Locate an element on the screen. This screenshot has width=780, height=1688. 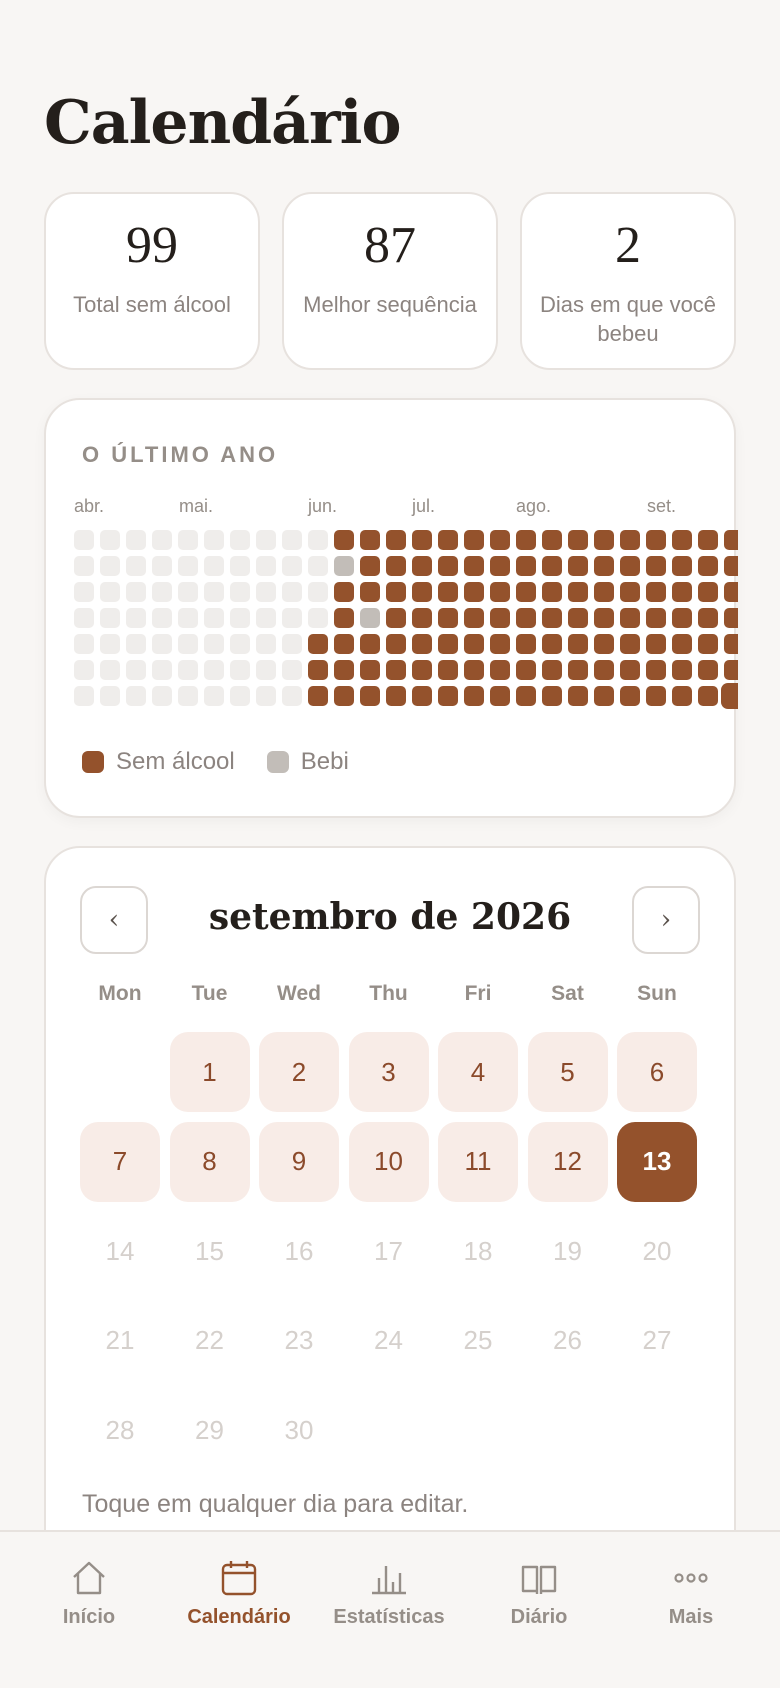
stat-label: Dias em que você bebeu is located at coordinates (628, 319).